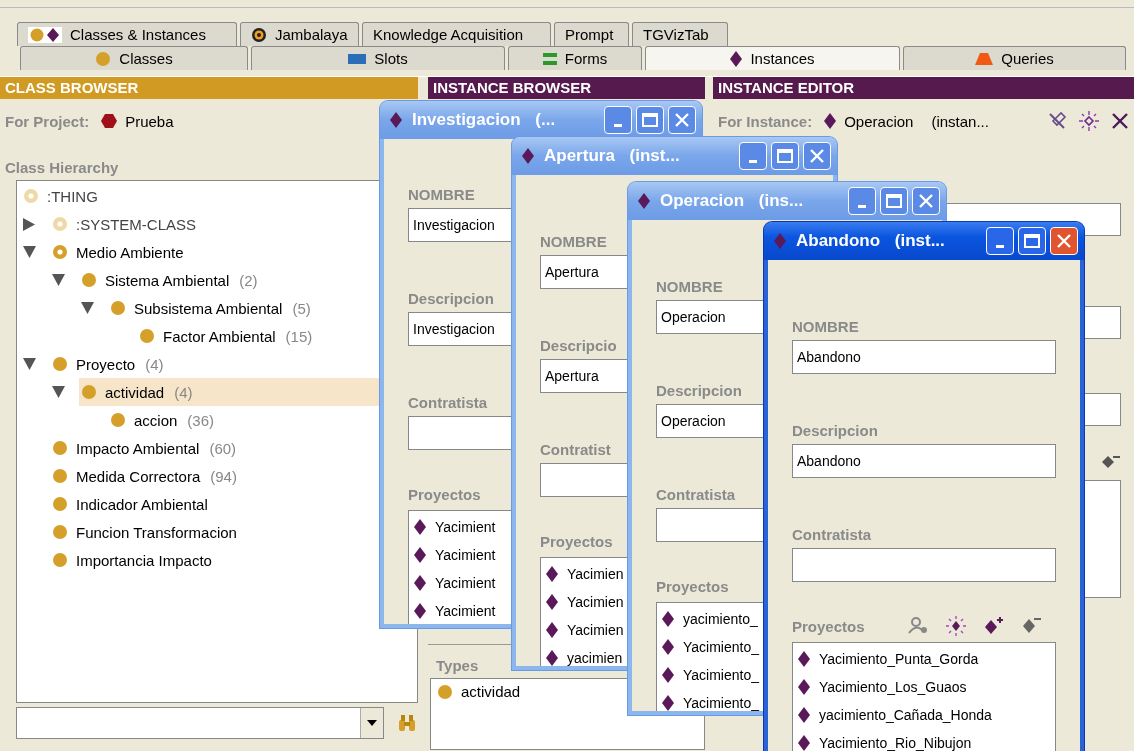  What do you see at coordinates (47, 121) in the screenshot?
I see `project-label: For Project:` at bounding box center [47, 121].